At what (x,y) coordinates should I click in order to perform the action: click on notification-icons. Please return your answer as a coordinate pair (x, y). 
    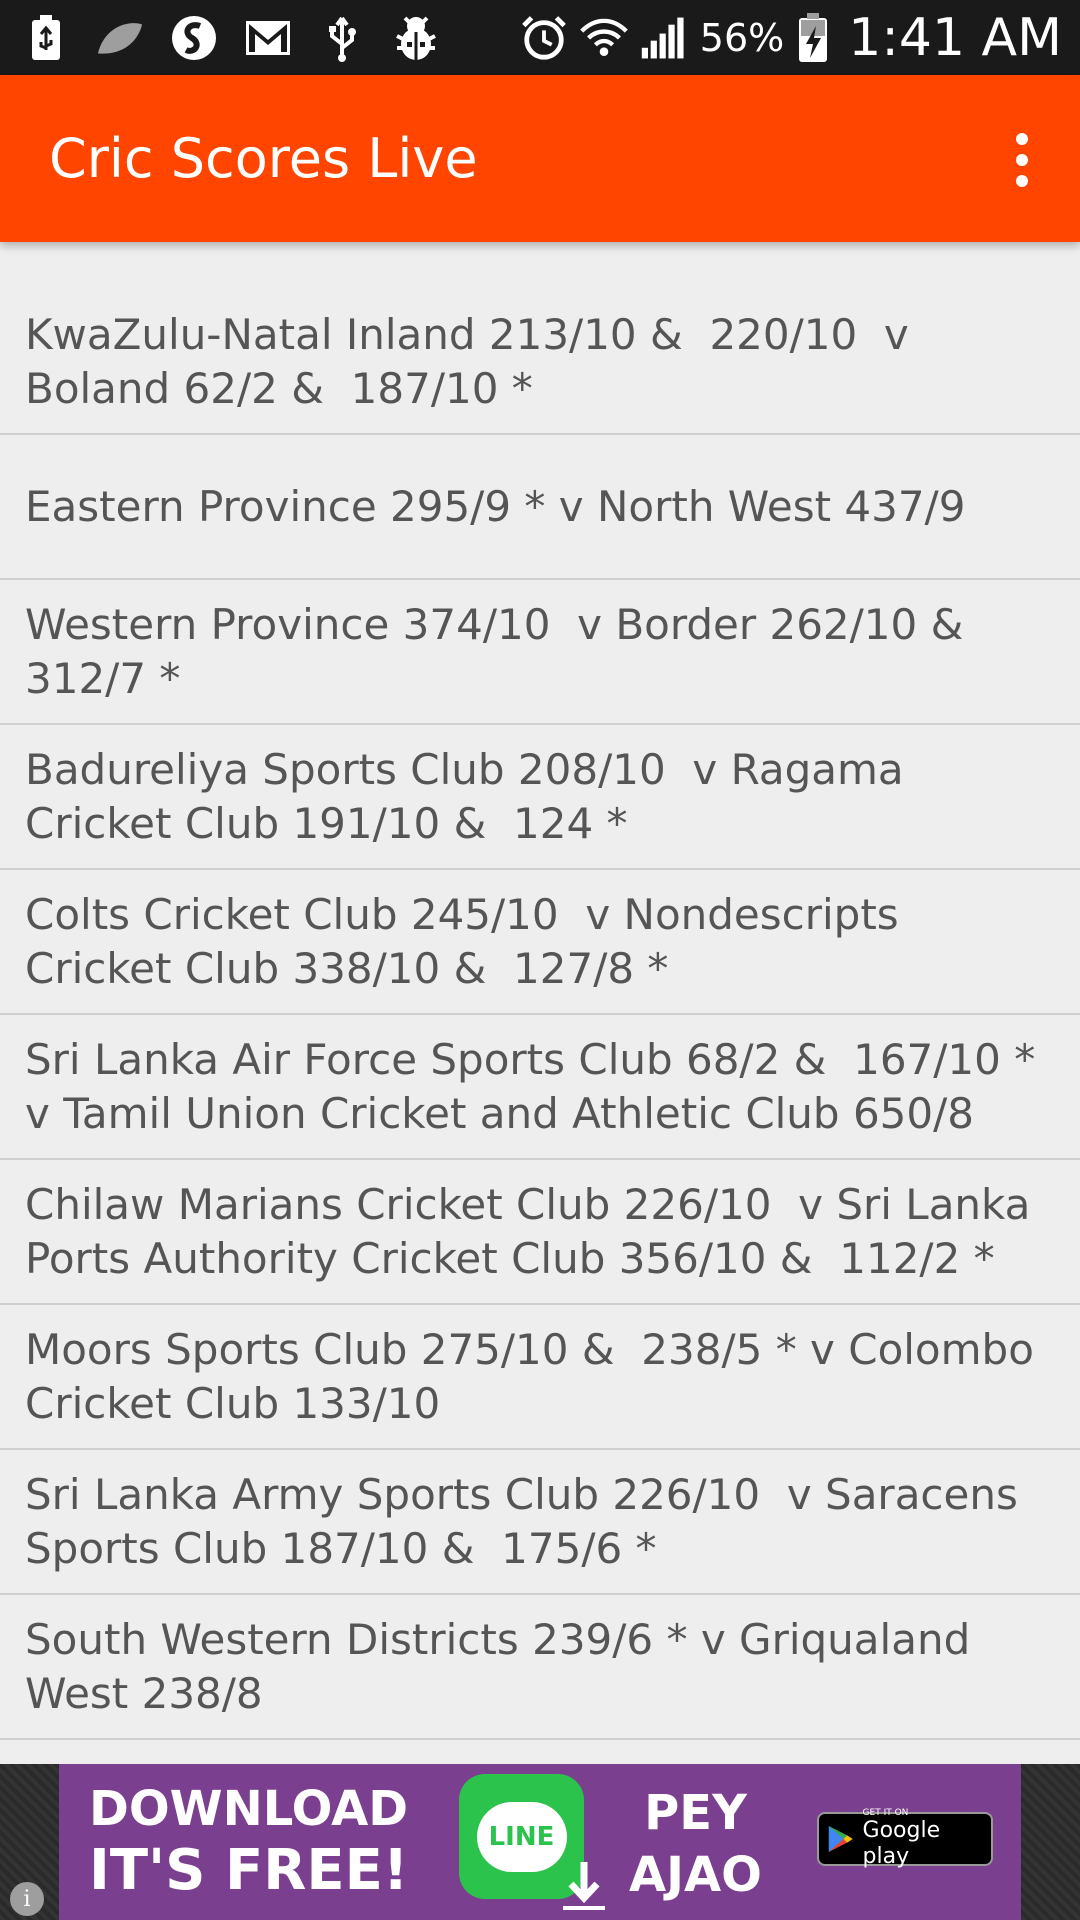
    Looking at the image, I should click on (231, 38).